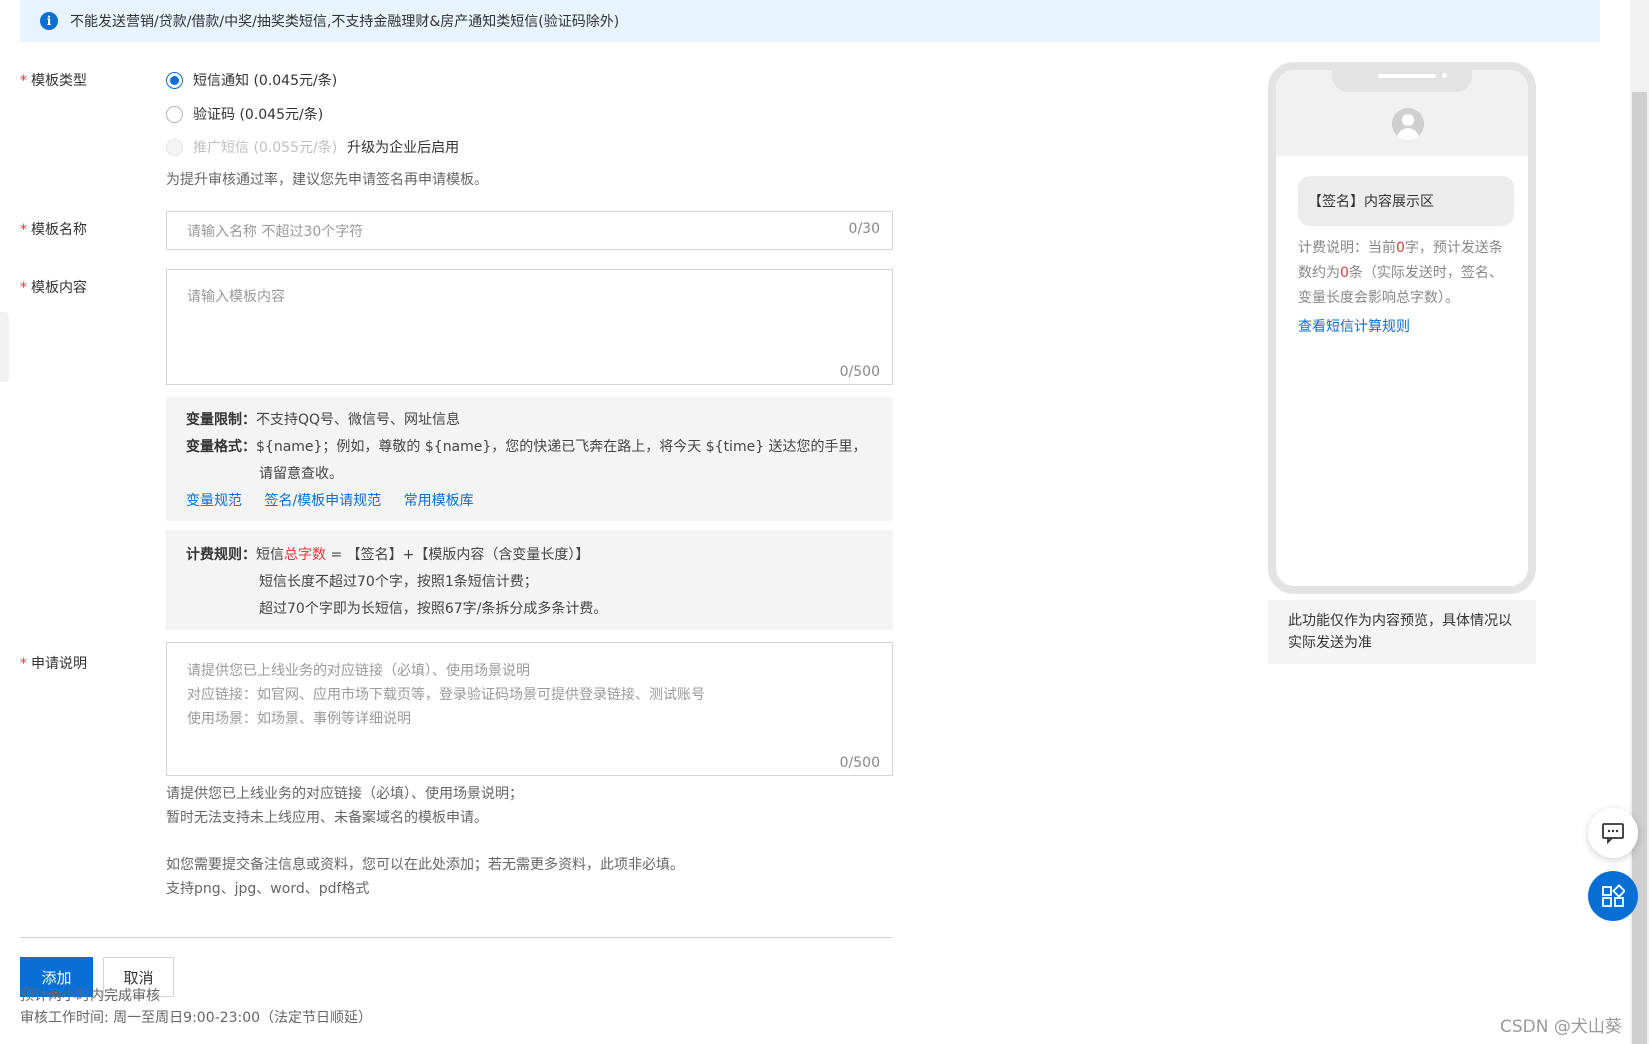 This screenshot has width=1649, height=1044. Describe the element at coordinates (403, 148) in the screenshot. I see `upgrade-text: 升级为企业后启用` at that location.